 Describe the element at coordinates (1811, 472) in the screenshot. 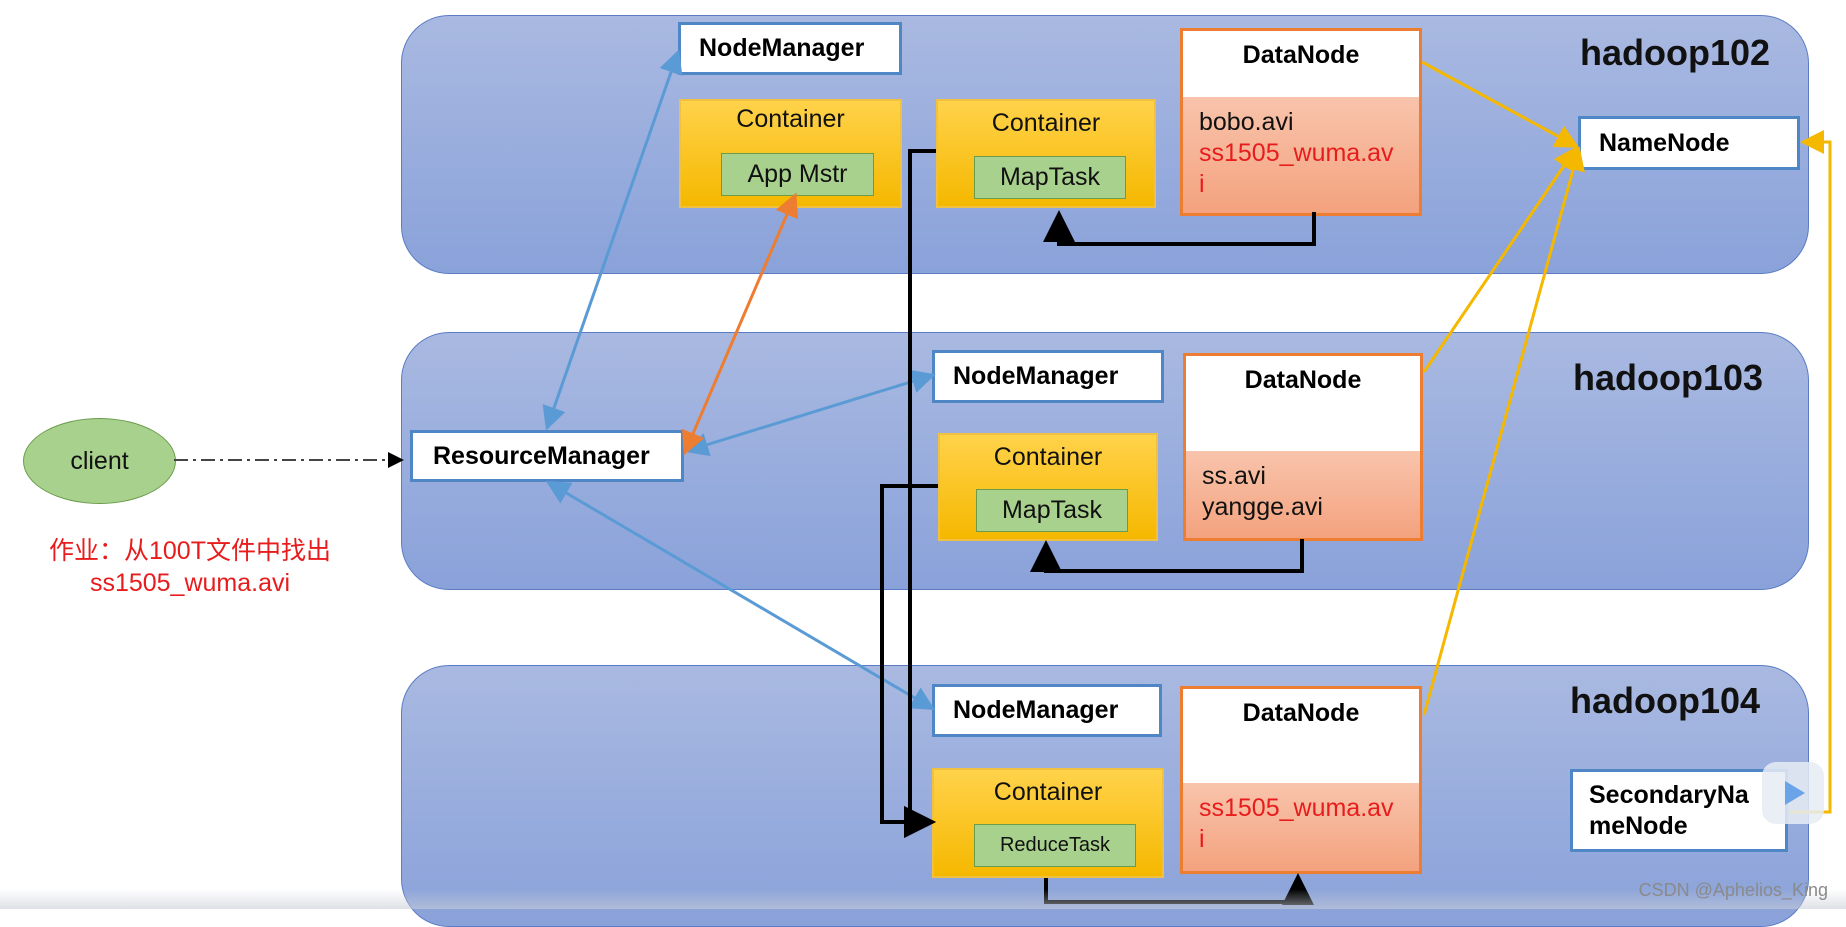

I see `snn-nn-line` at that location.